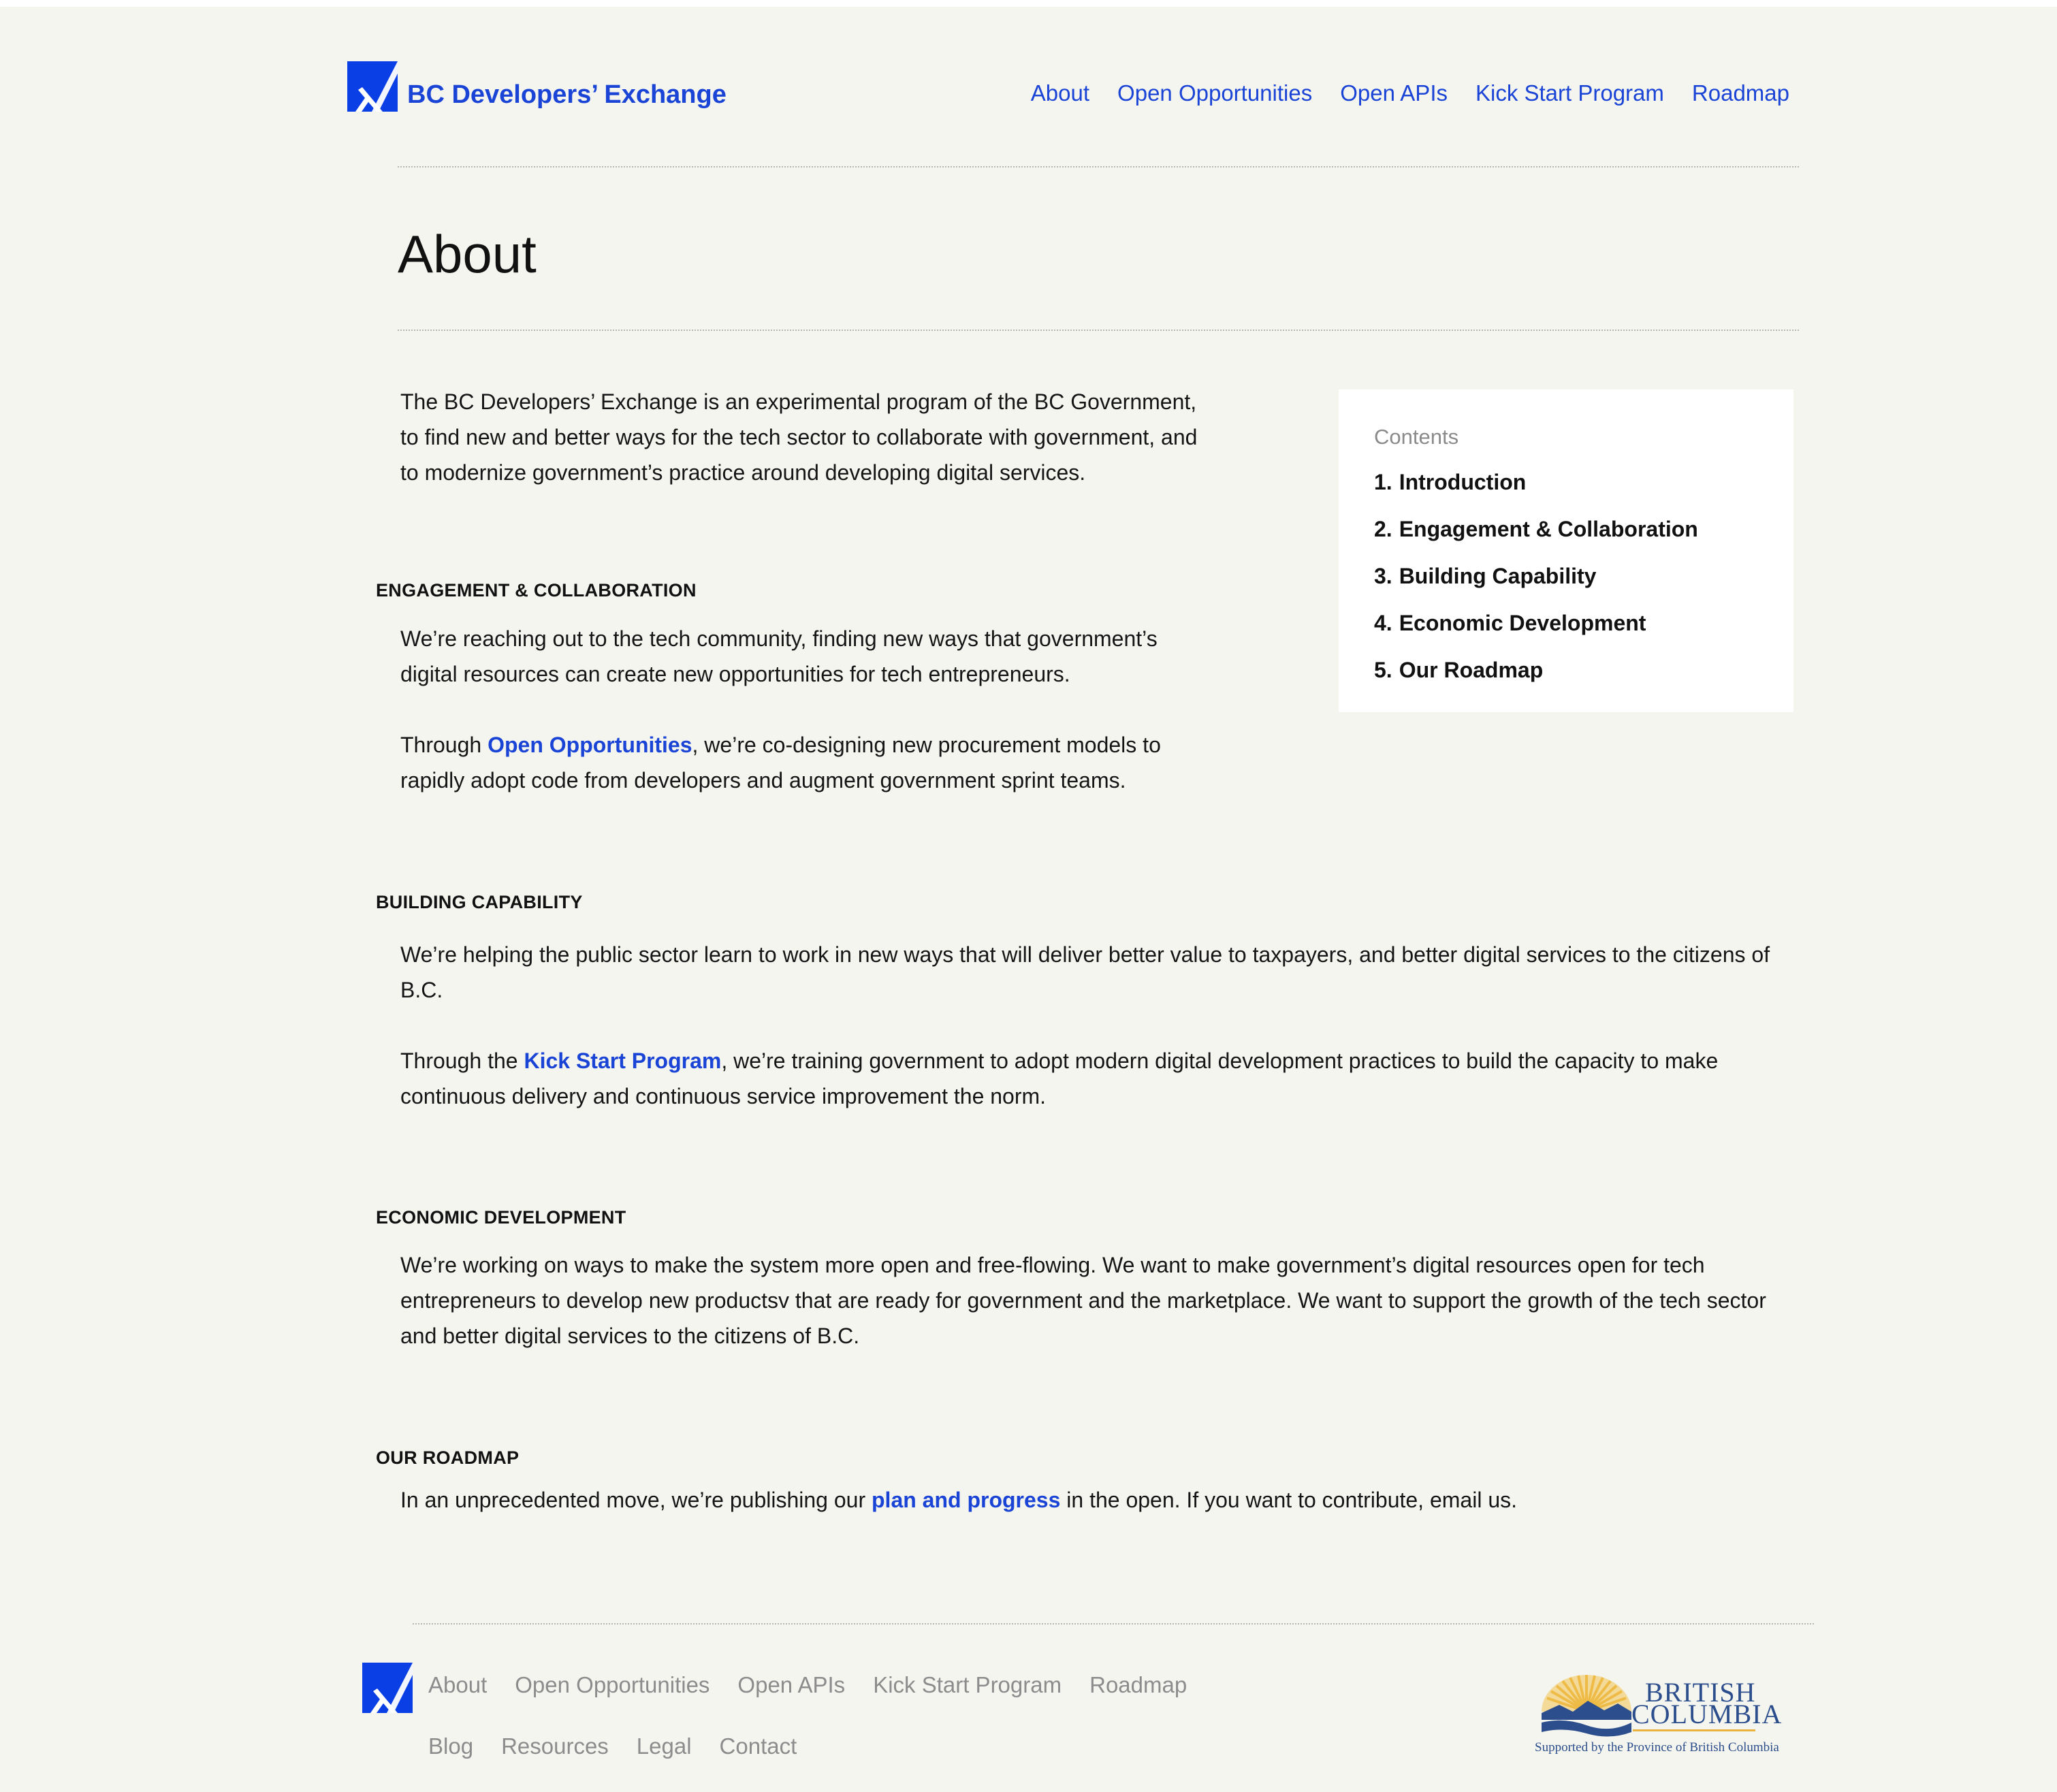 The width and height of the screenshot is (2057, 1792). I want to click on toc-item-capability: 3. Building Capability, so click(1536, 587).